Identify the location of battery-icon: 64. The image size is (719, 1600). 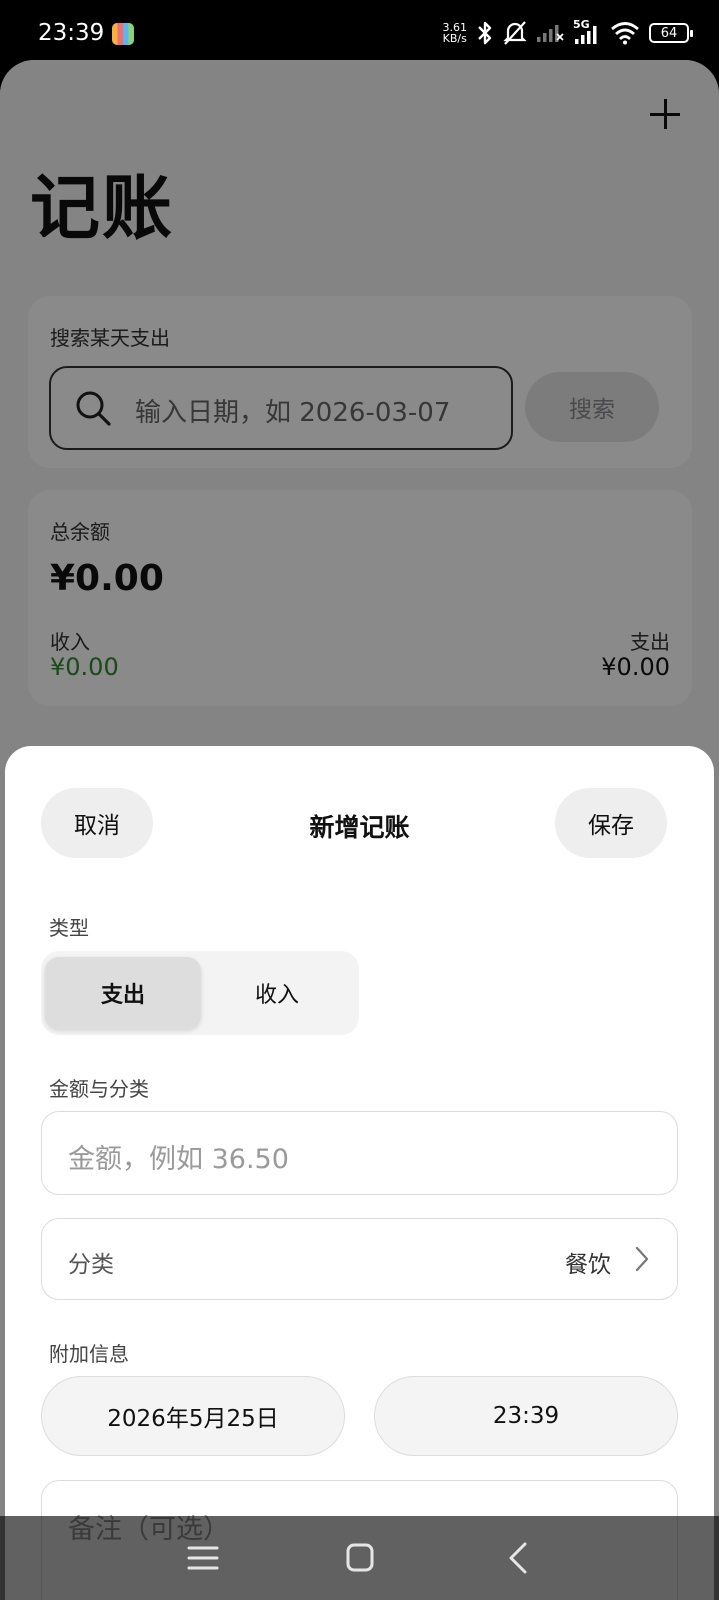
(671, 33).